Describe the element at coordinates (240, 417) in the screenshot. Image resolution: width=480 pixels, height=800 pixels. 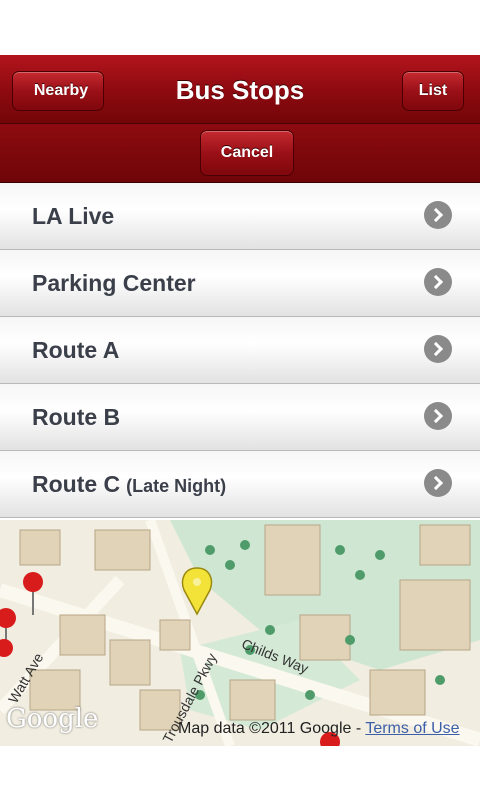
I see `list-item: Route B` at that location.